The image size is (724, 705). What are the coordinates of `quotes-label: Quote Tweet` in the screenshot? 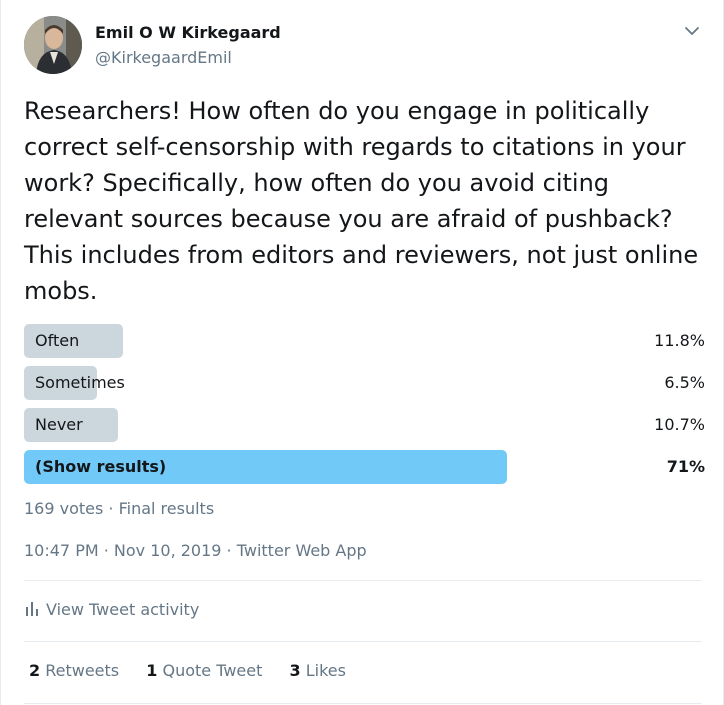 It's located at (212, 670).